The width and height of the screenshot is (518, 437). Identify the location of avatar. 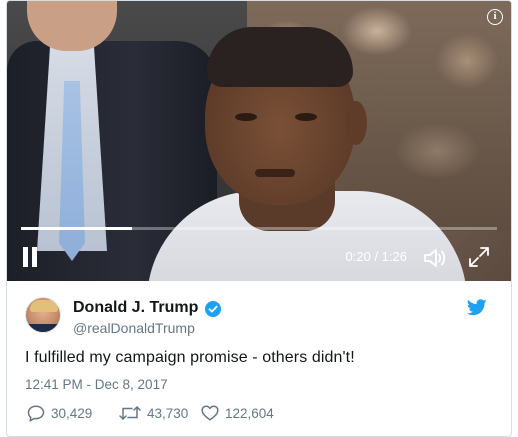
(43, 315).